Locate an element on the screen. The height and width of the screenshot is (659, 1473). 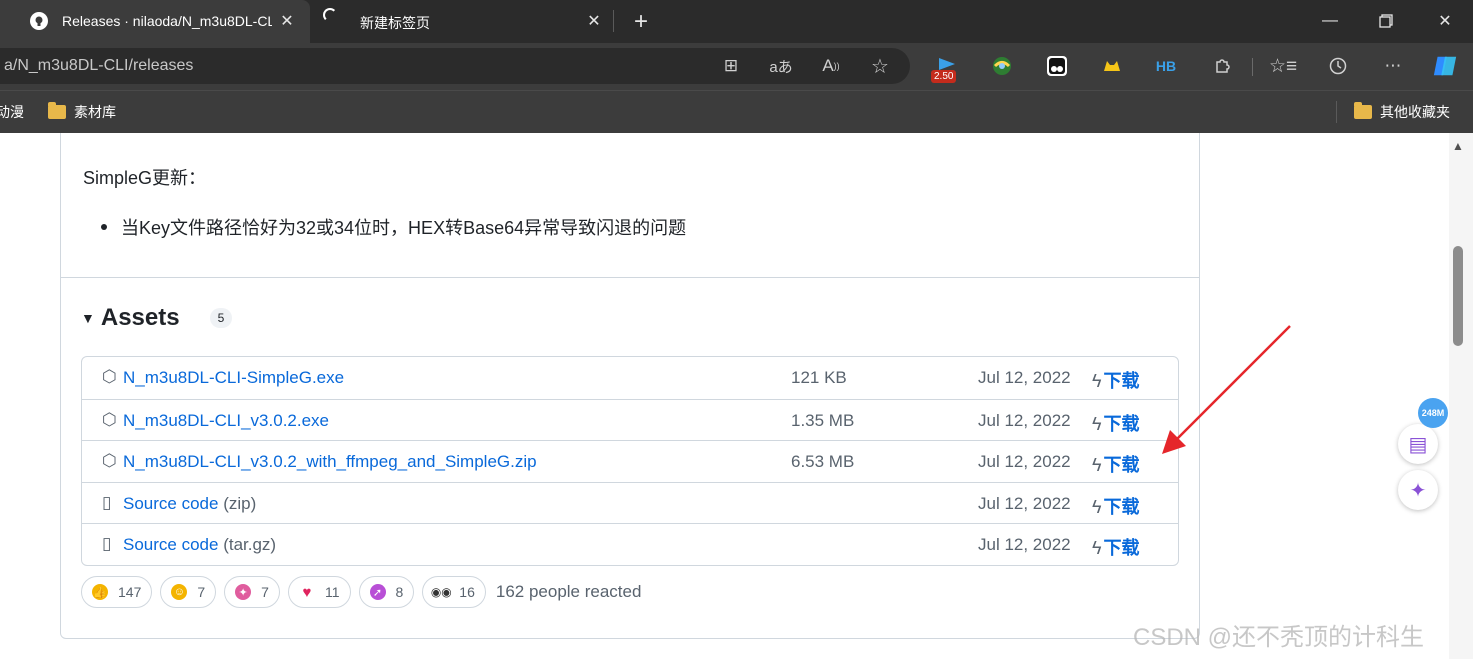
favorite-star-icon: ☆ is located at coordinates (880, 66).